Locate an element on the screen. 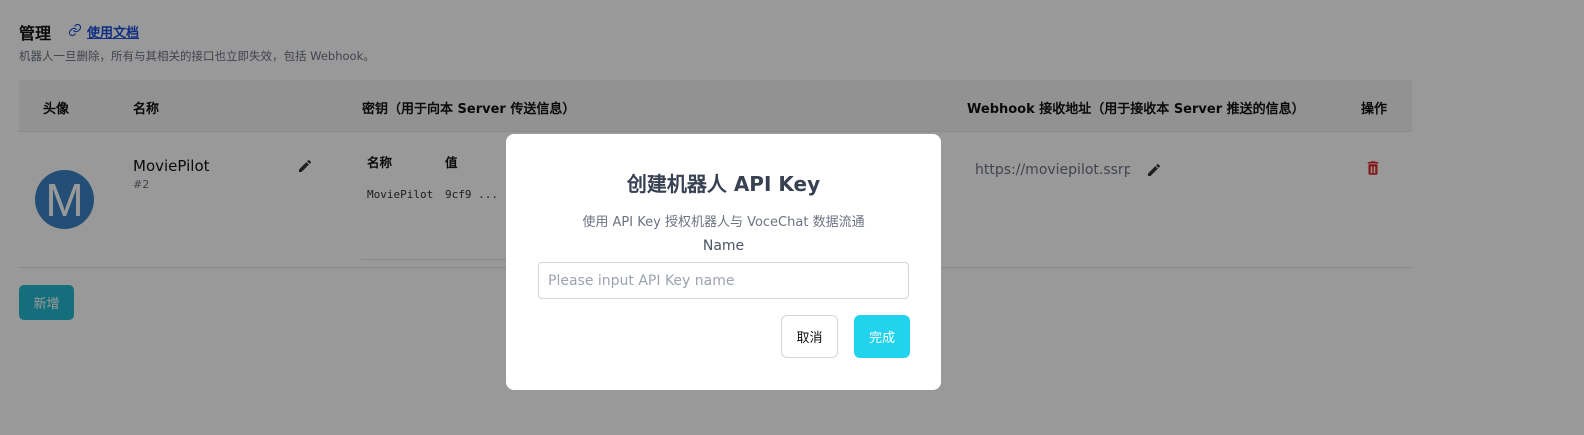 This screenshot has width=1584, height=435. done-button: 完成 is located at coordinates (882, 336).